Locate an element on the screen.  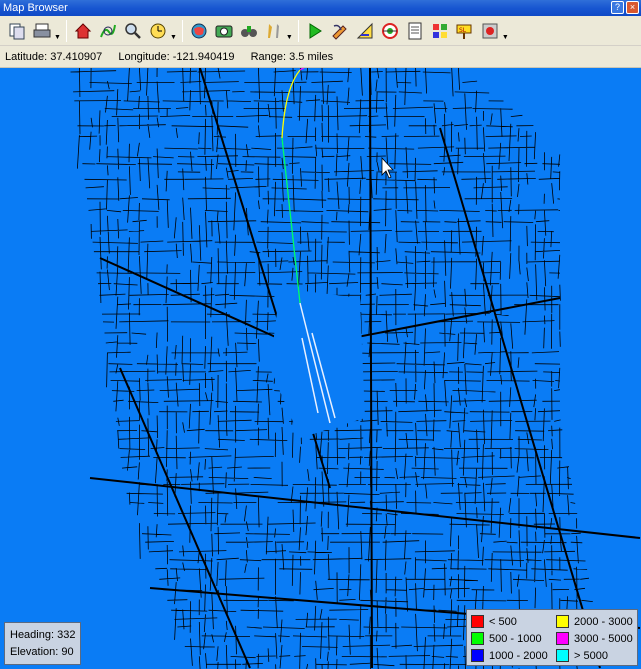
longitude-readout: Longitude: -121.940419 is located at coordinates (176, 57).